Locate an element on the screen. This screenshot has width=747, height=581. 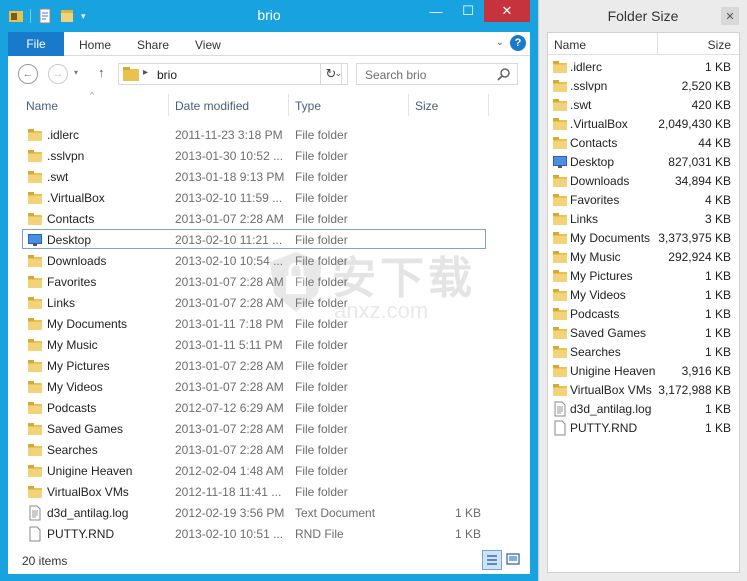
file-name: Downloads is located at coordinates (77, 261).